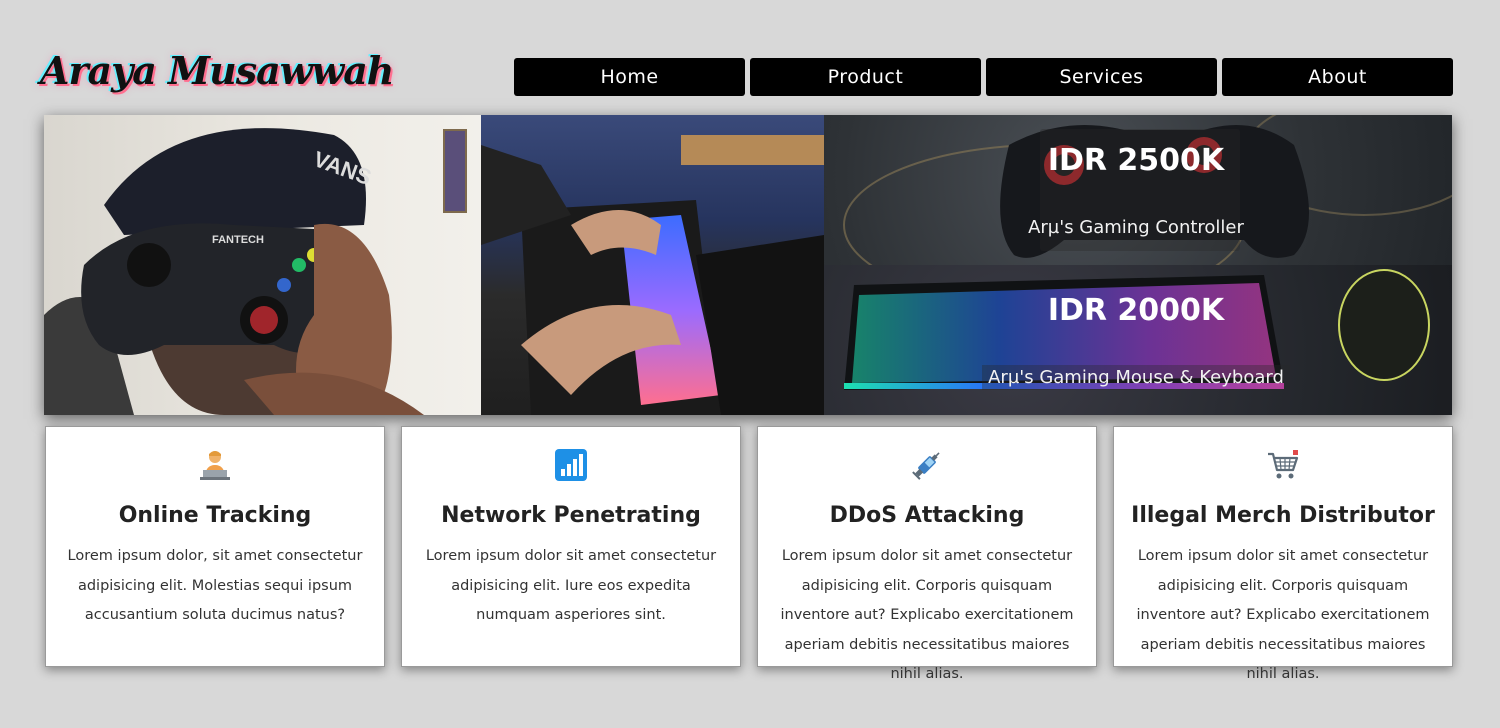 The height and width of the screenshot is (728, 1500). What do you see at coordinates (983, 77) in the screenshot?
I see `main-nav: Home Product Services About` at bounding box center [983, 77].